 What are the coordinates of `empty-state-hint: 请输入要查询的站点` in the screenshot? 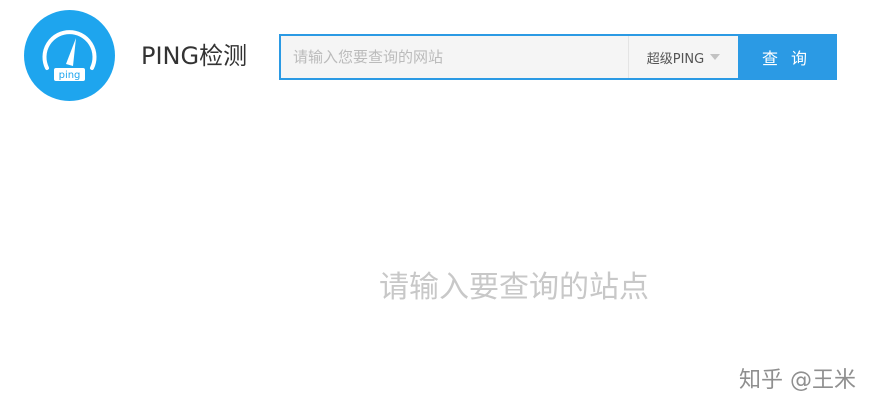 It's located at (514, 287).